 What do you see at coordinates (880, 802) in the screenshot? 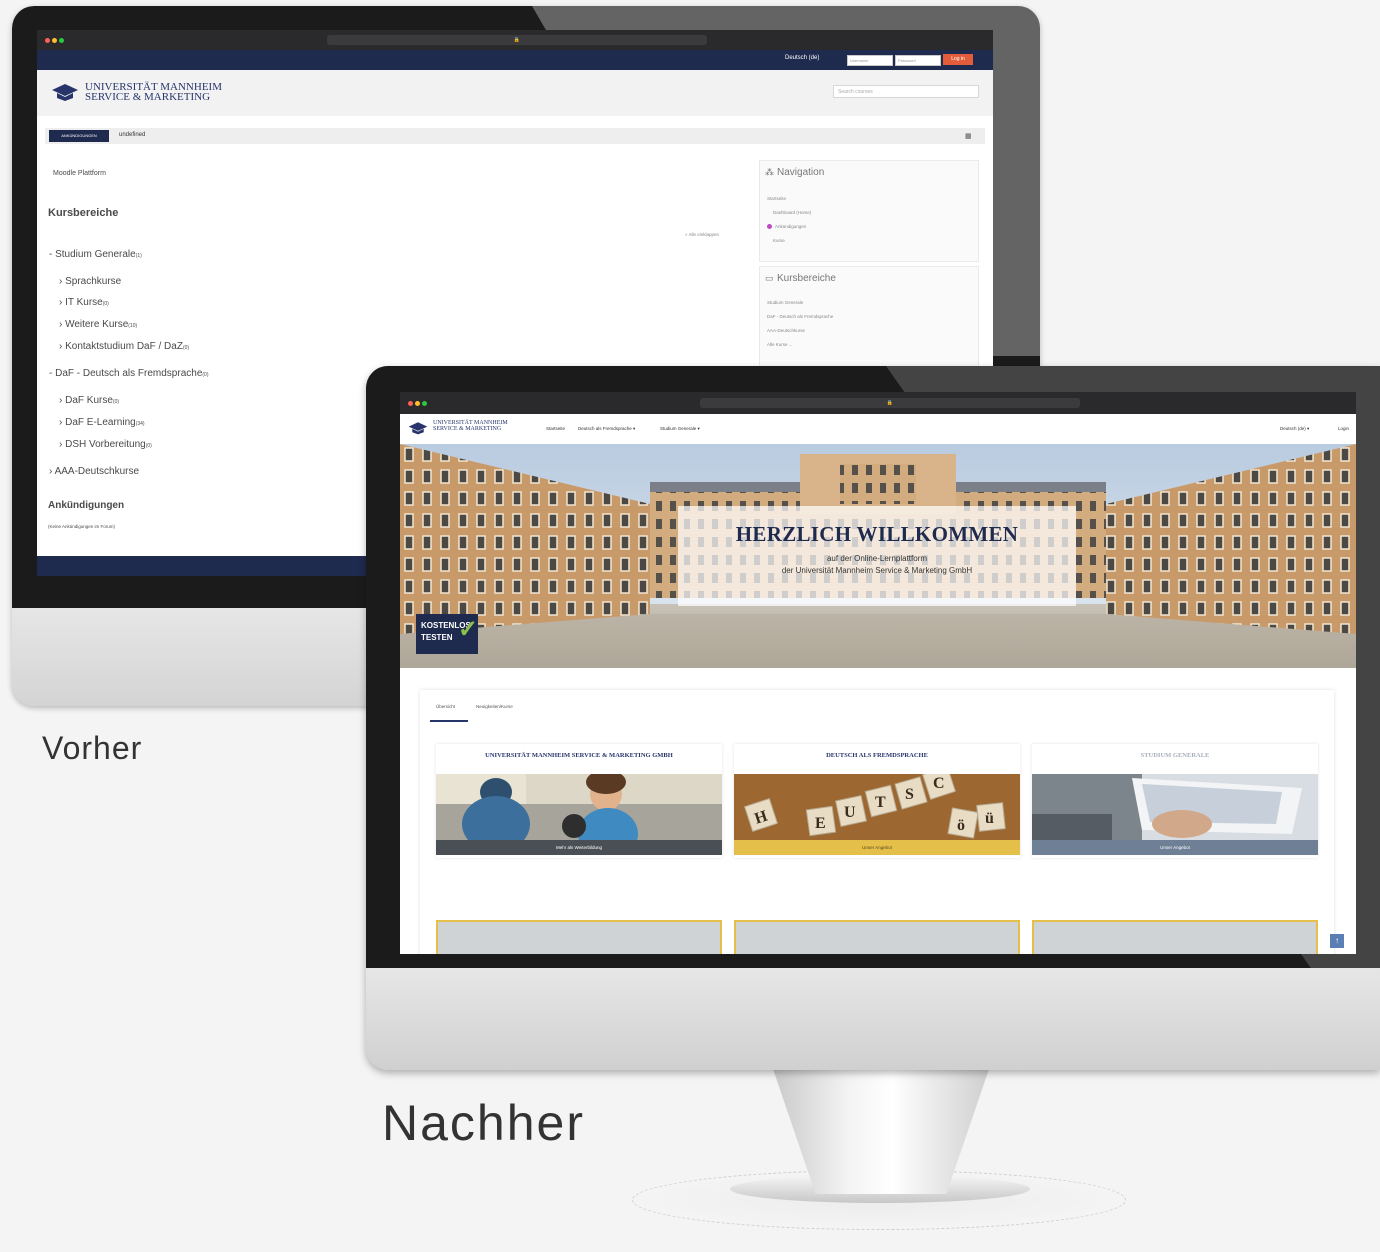
I see `svg-text: T` at bounding box center [880, 802].